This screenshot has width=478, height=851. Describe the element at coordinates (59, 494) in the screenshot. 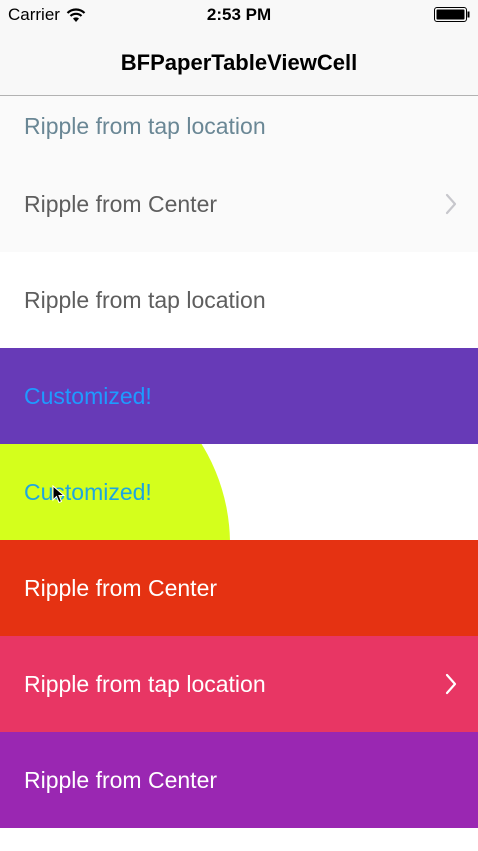

I see `mouse-cursor-icon` at that location.